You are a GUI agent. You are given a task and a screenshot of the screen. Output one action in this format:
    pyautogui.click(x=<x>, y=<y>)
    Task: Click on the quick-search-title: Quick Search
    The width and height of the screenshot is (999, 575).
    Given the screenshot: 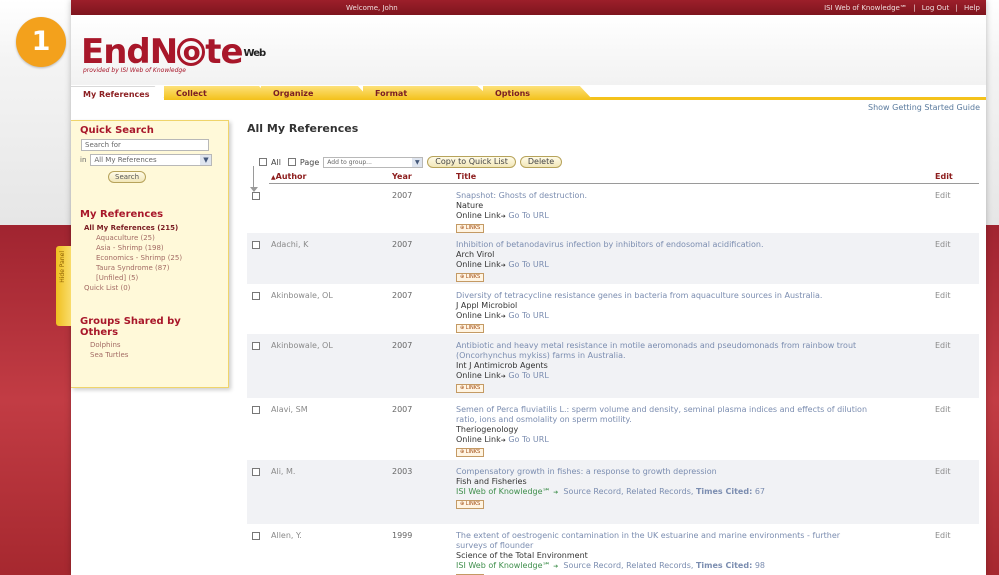 What is the action you would take?
    pyautogui.click(x=117, y=130)
    